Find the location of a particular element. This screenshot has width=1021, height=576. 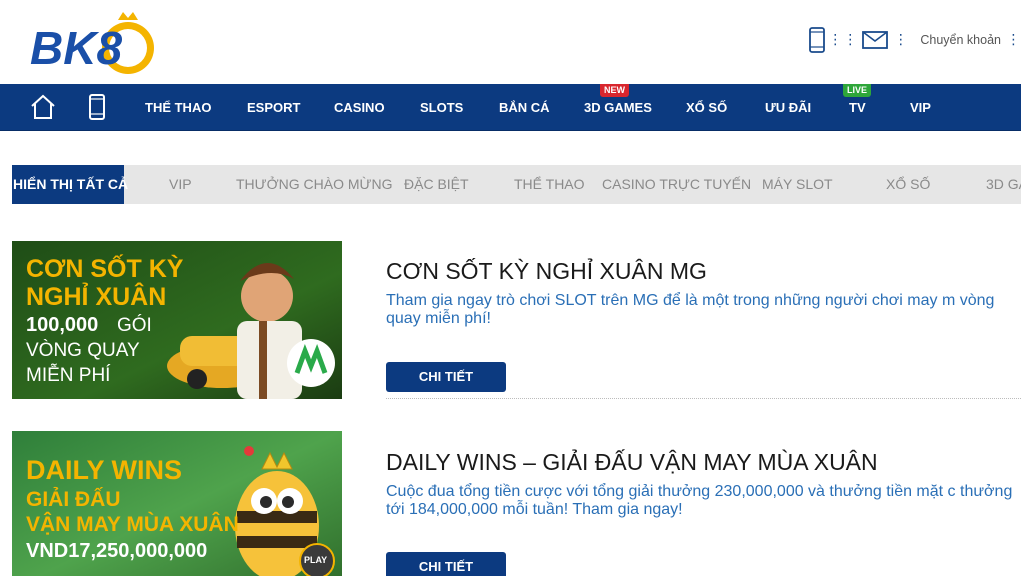

home-icon is located at coordinates (43, 109).